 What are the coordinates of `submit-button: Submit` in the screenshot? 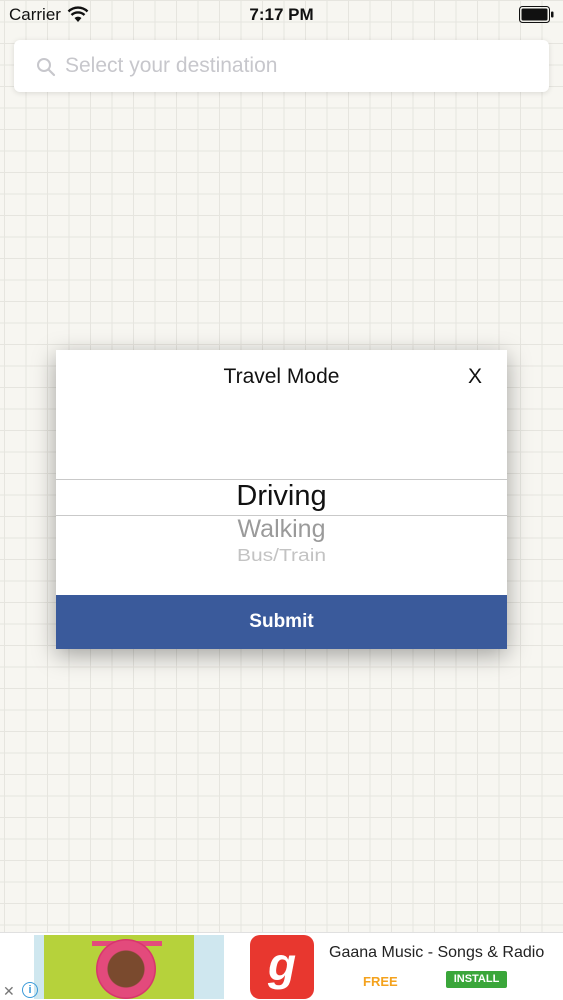 It's located at (281, 622).